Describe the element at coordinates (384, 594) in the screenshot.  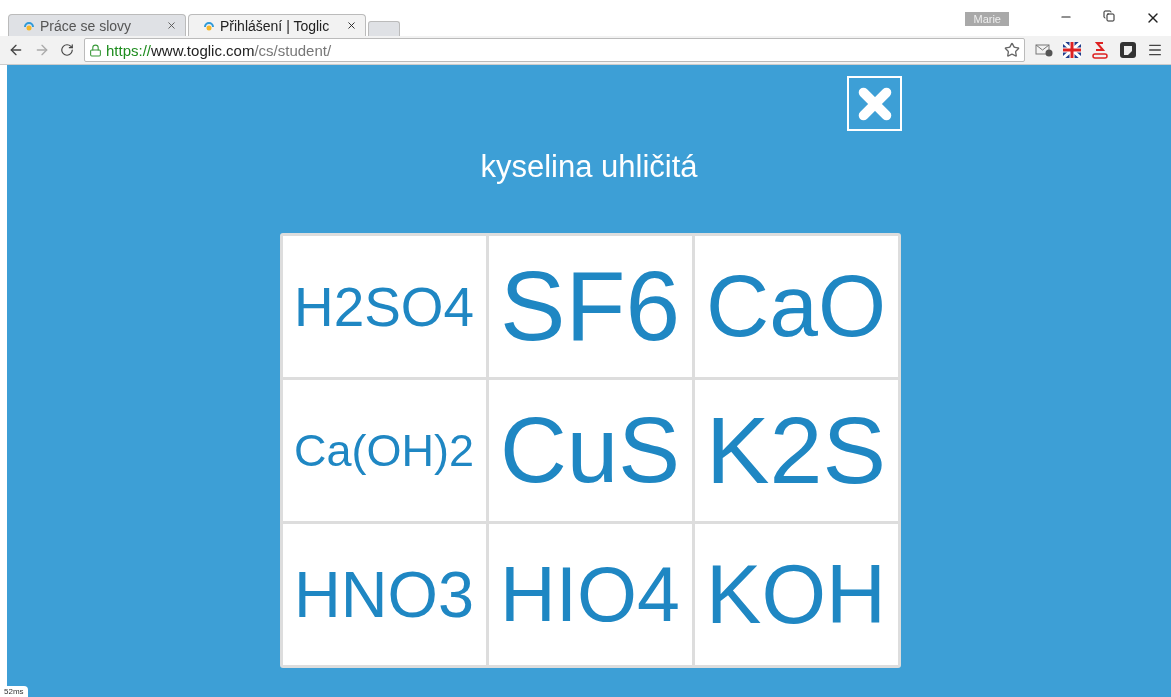
I see `answer-option: HNO3` at that location.